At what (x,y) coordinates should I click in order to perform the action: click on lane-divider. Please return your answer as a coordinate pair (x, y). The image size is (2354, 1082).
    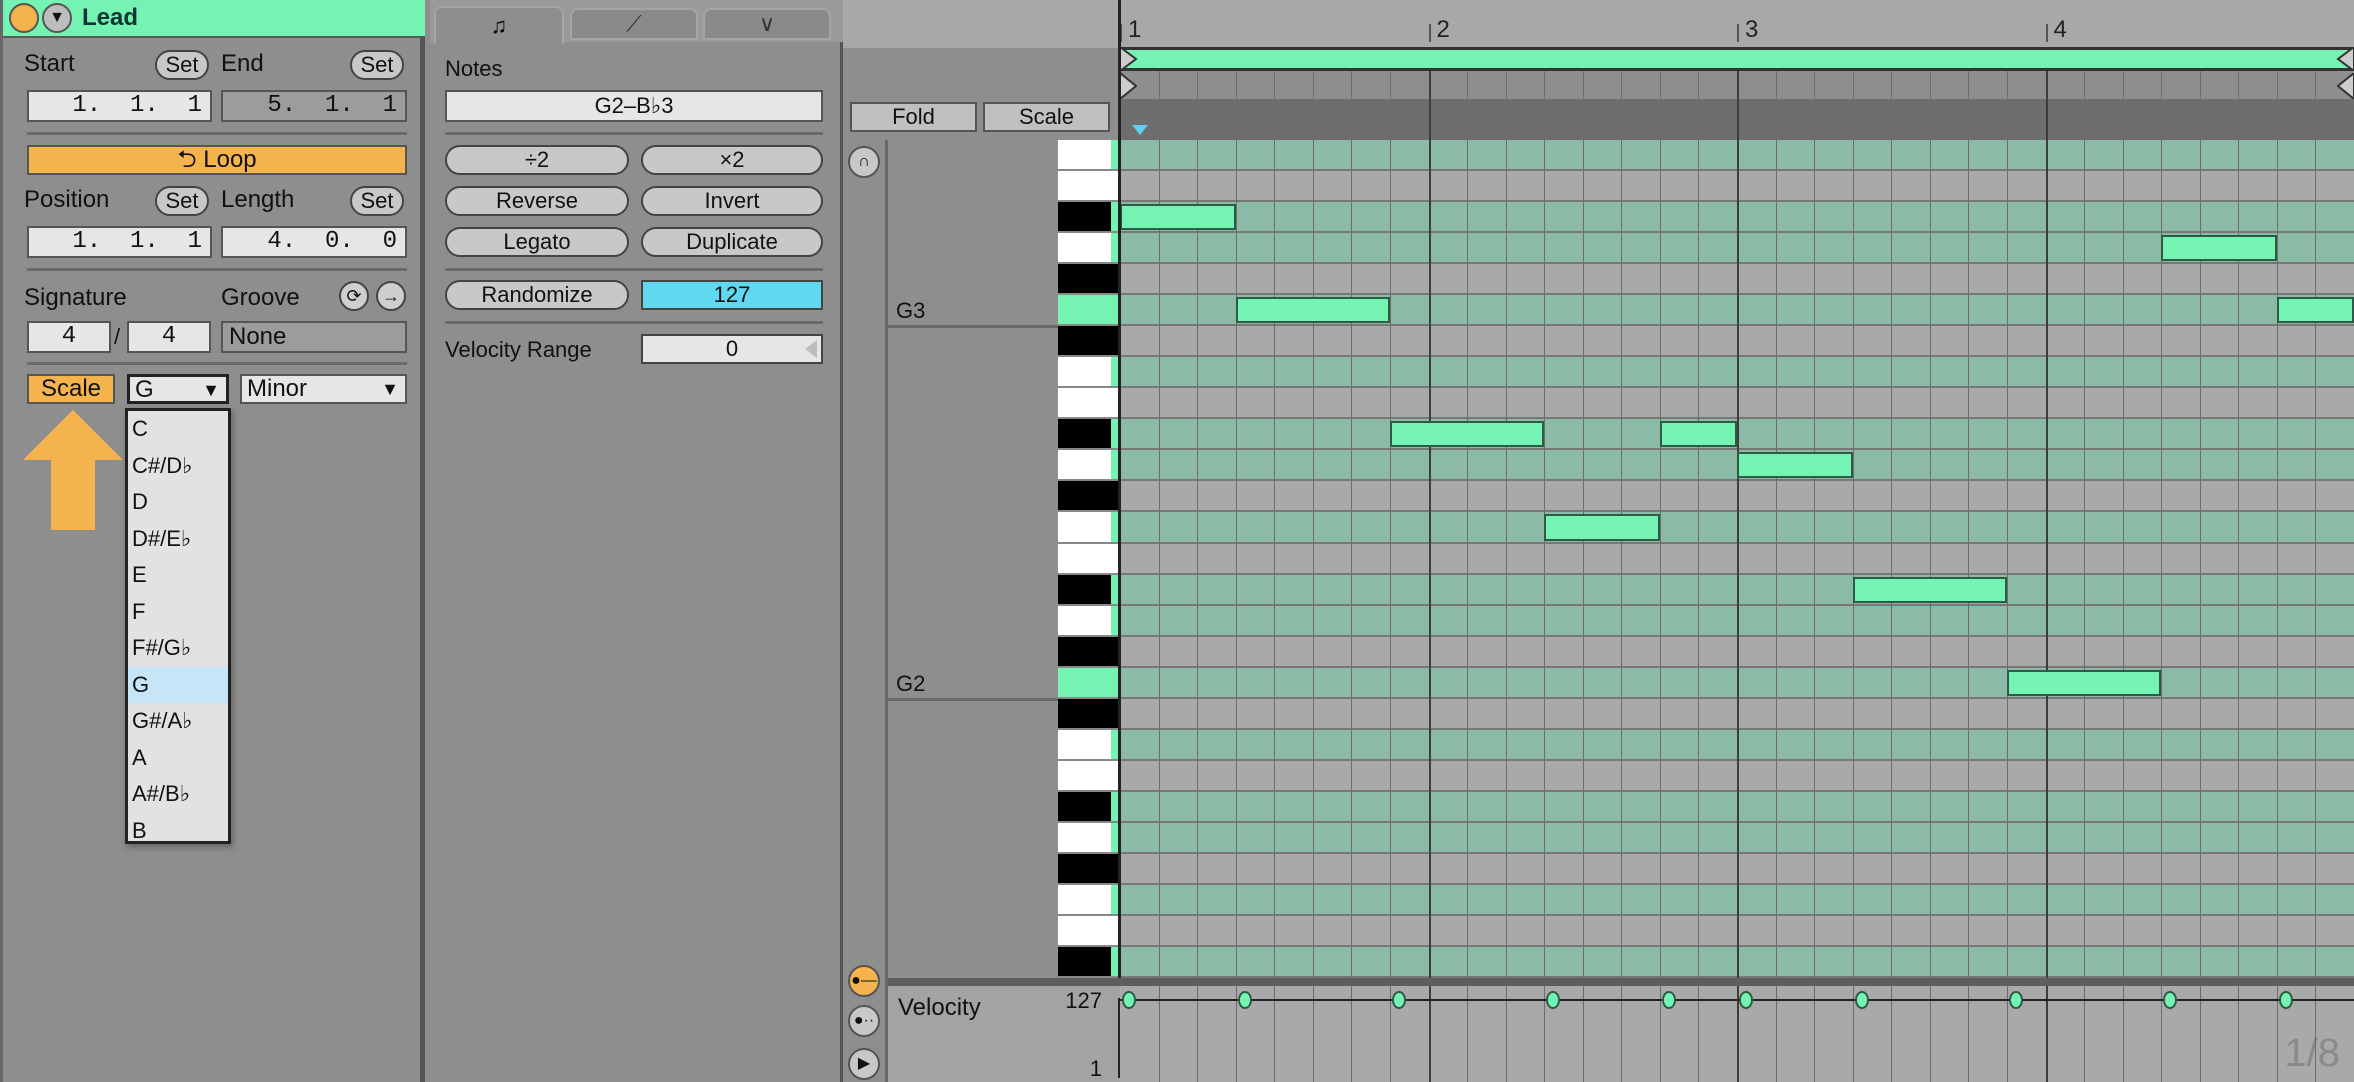
    Looking at the image, I should click on (1621, 982).